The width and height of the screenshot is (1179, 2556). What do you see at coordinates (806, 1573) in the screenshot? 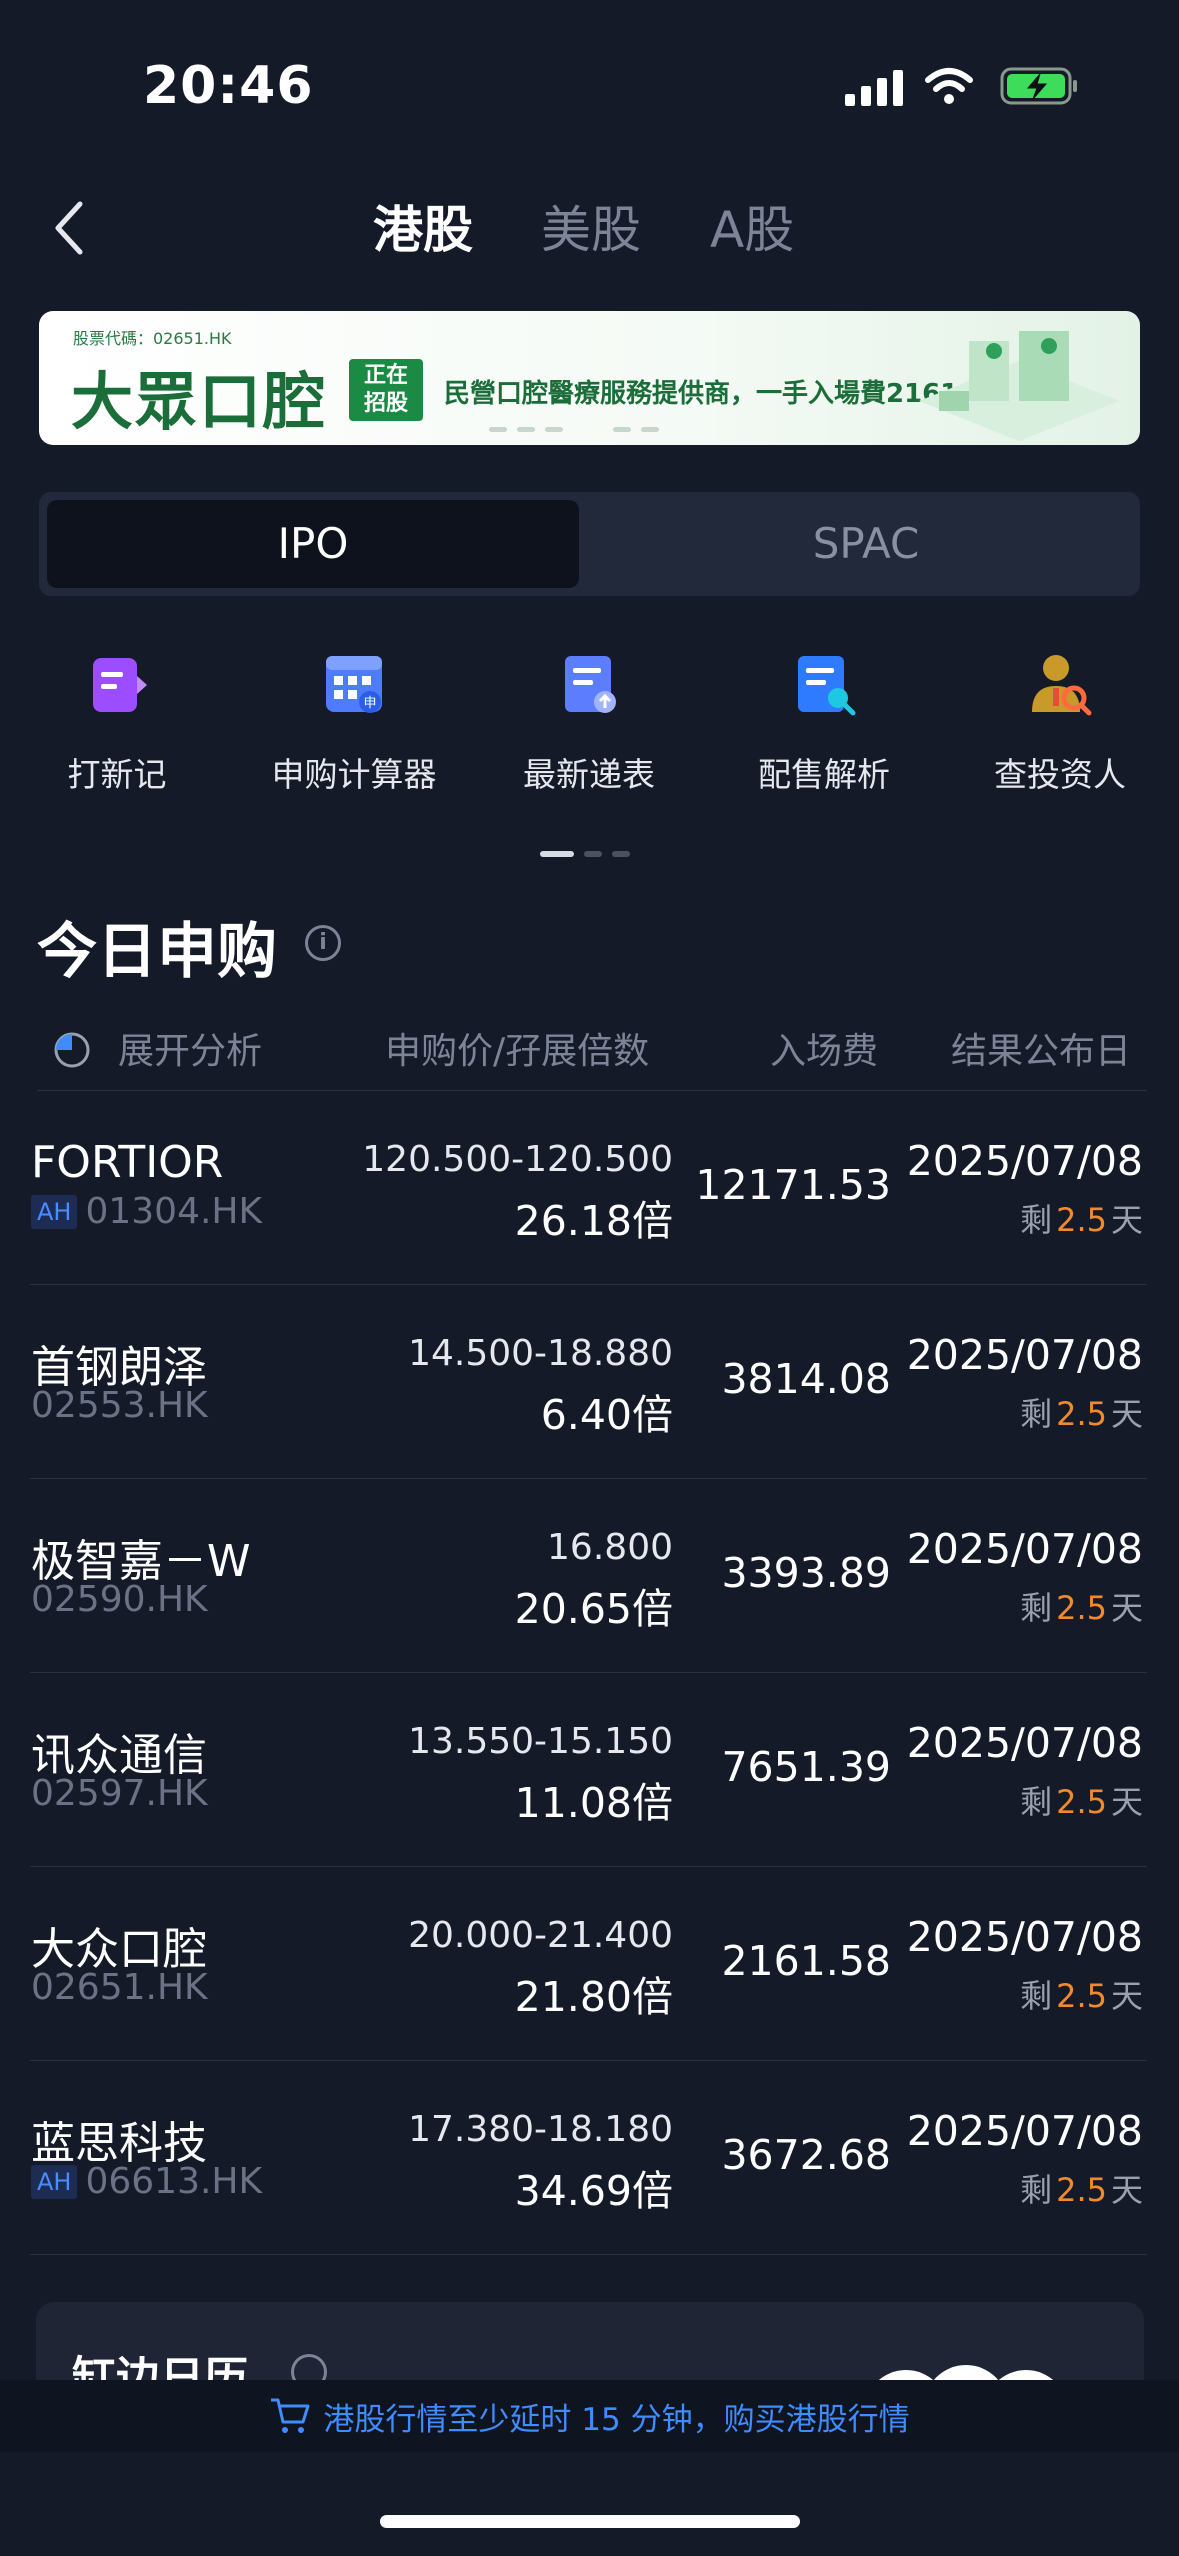
I see `entry-fee: 3393.89` at bounding box center [806, 1573].